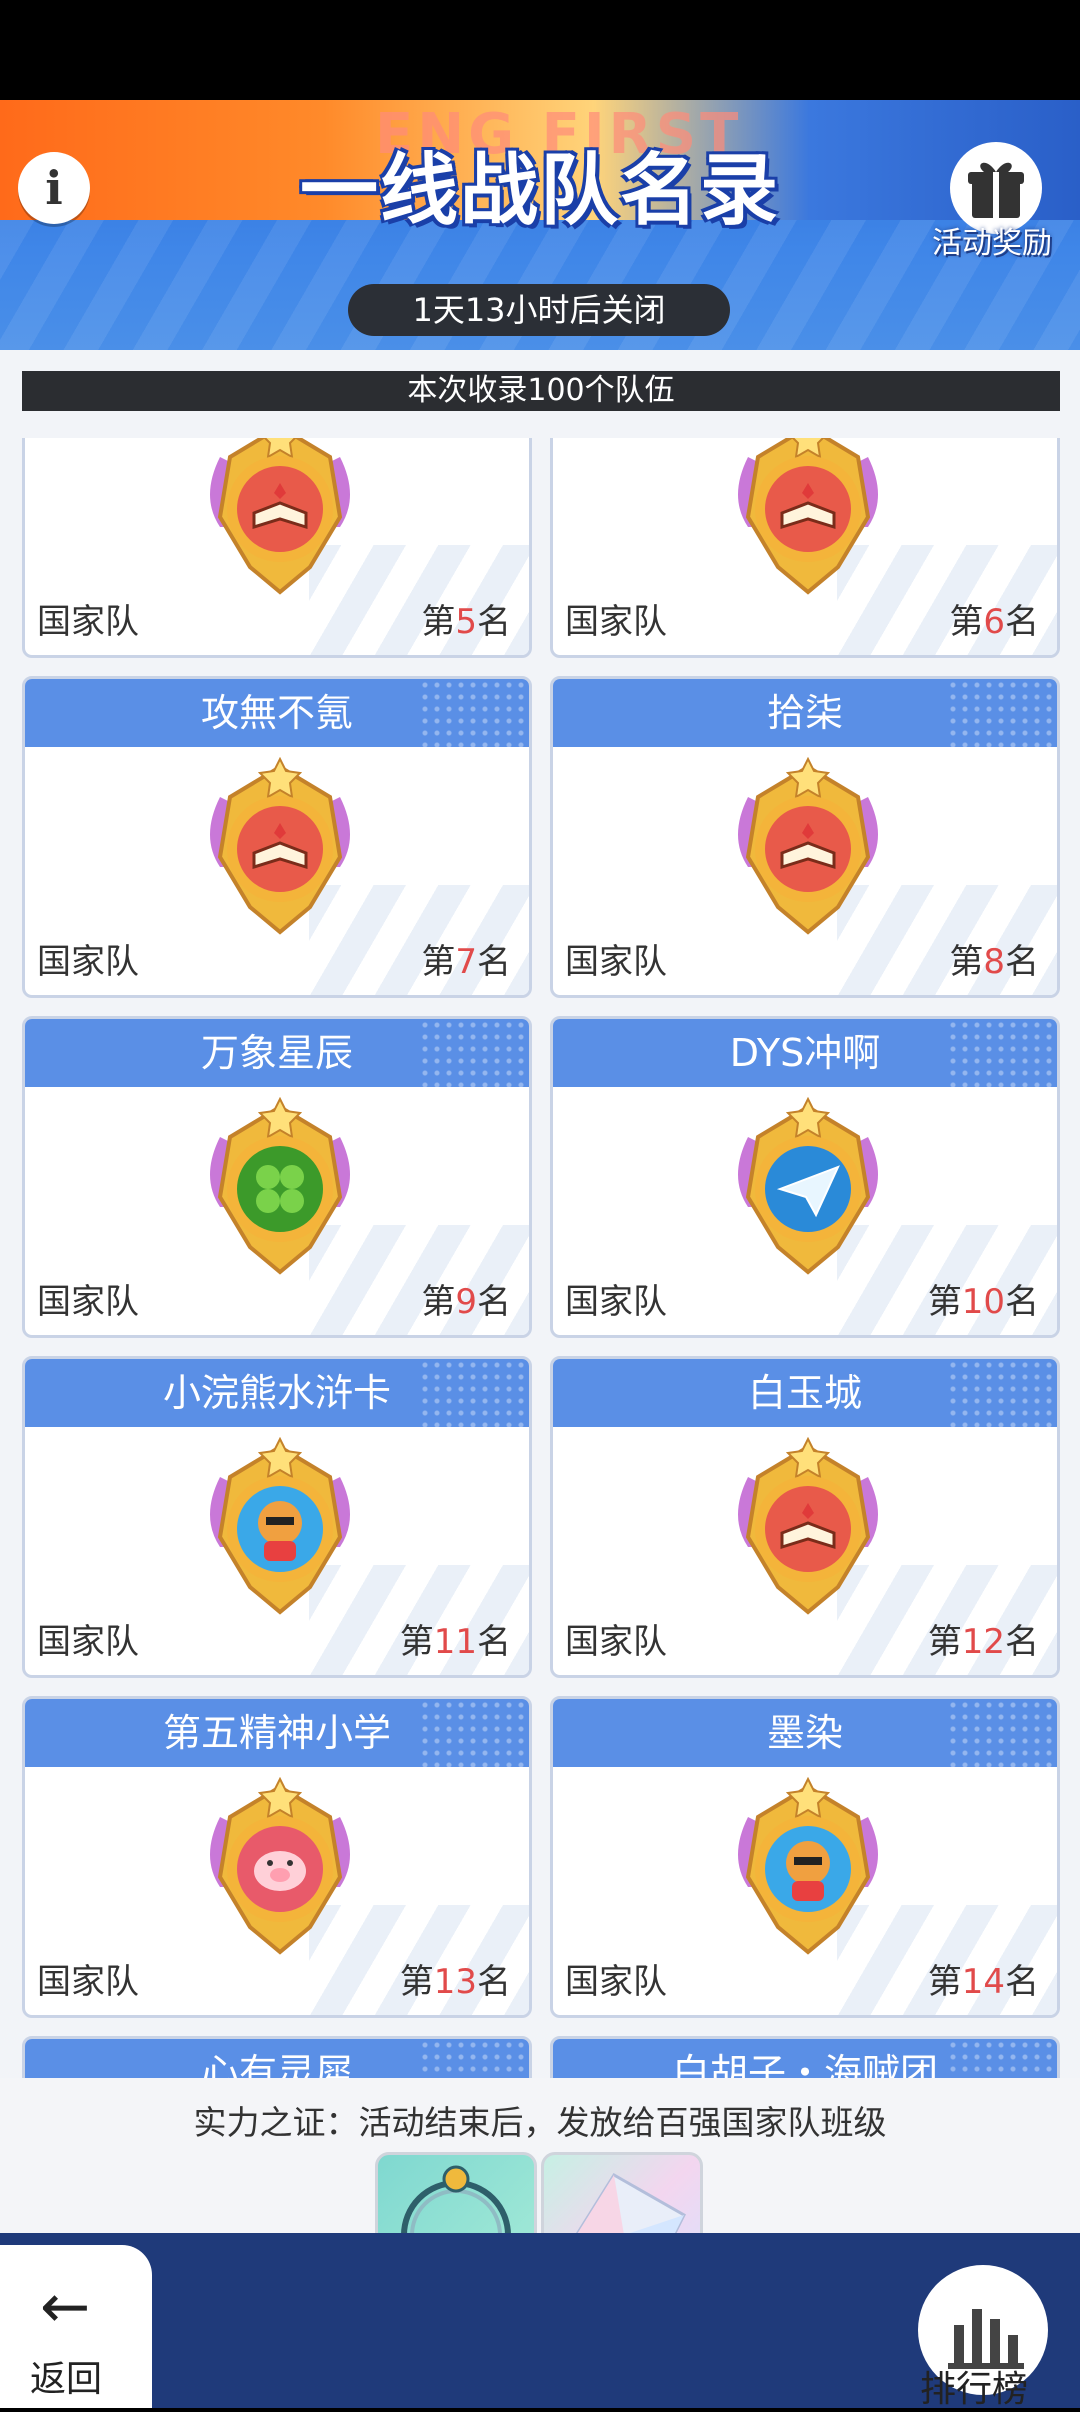 The width and height of the screenshot is (1080, 2412). Describe the element at coordinates (466, 1302) in the screenshot. I see `rank-number: 9` at that location.